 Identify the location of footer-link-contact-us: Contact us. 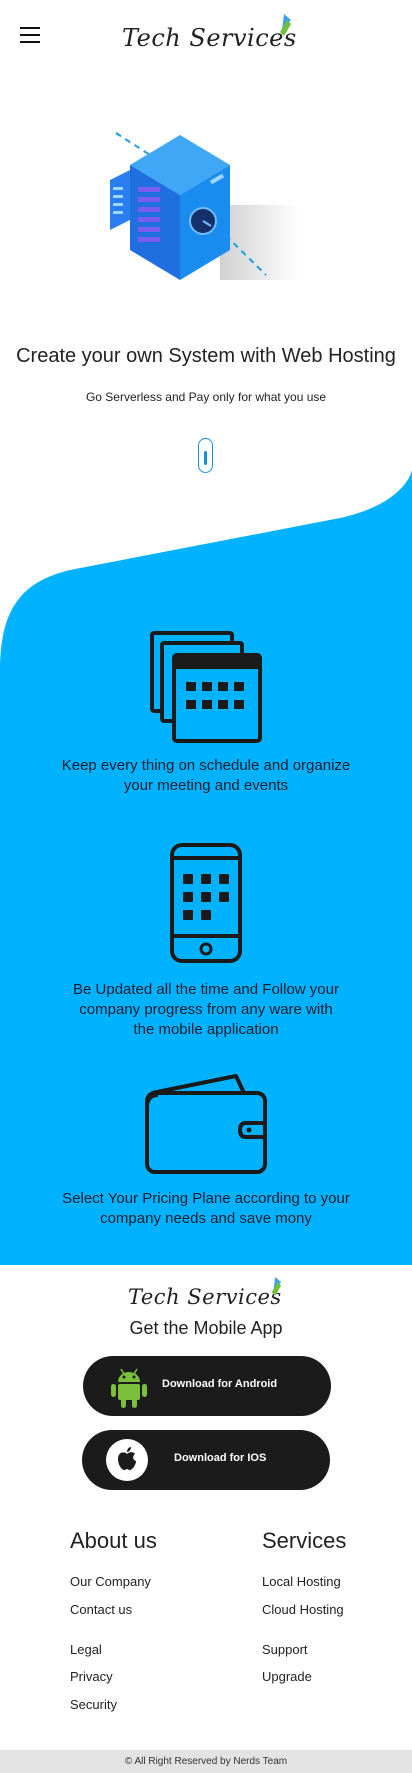
(113, 1609).